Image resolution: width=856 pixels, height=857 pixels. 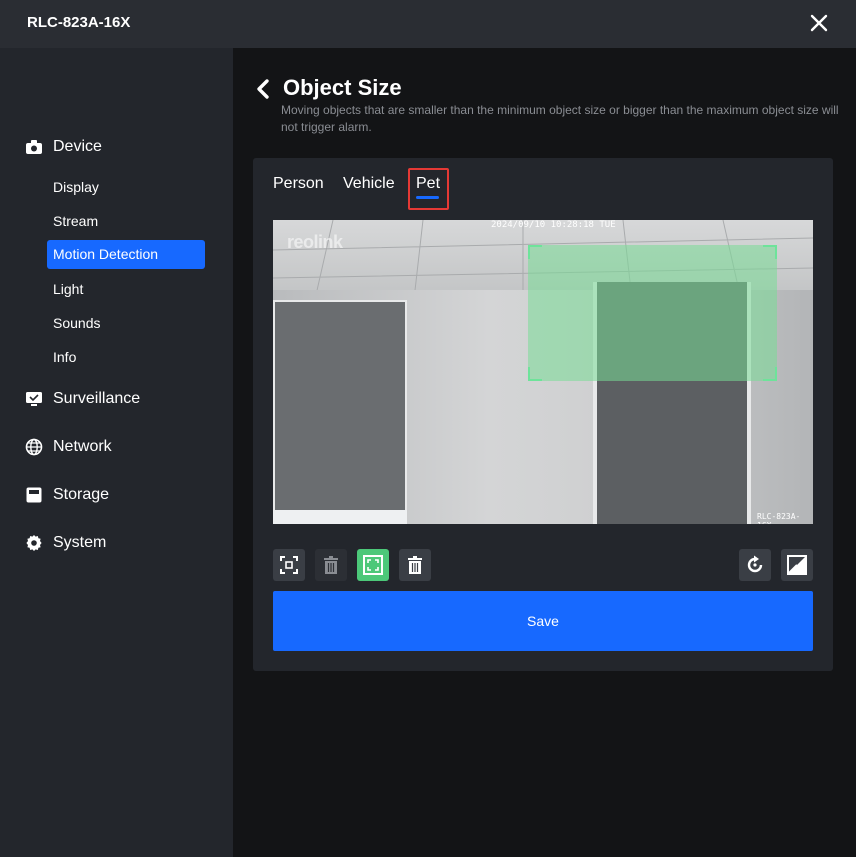 What do you see at coordinates (126, 221) in the screenshot?
I see `sidebar-item-stream: Stream` at bounding box center [126, 221].